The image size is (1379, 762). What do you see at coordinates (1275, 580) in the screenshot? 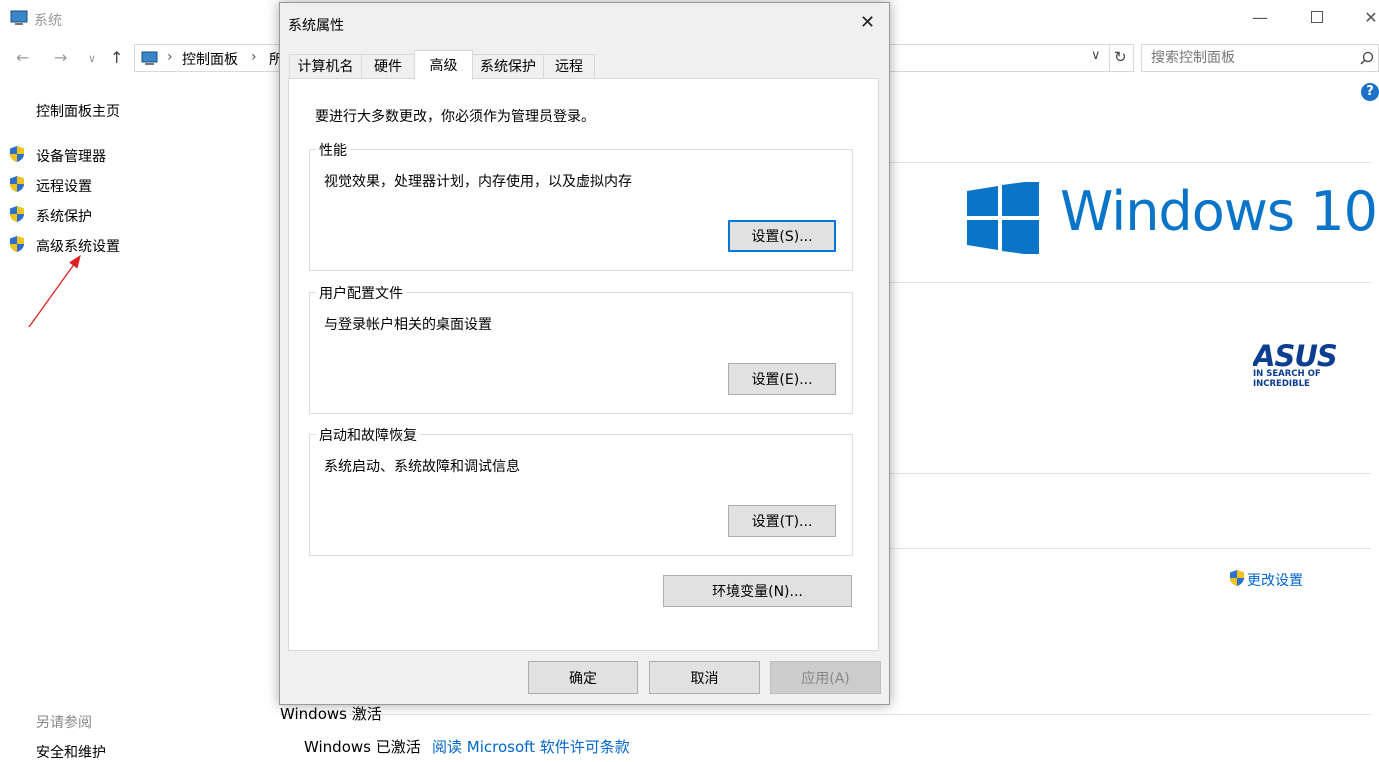
I see `change-settings-link: 更改设置` at bounding box center [1275, 580].